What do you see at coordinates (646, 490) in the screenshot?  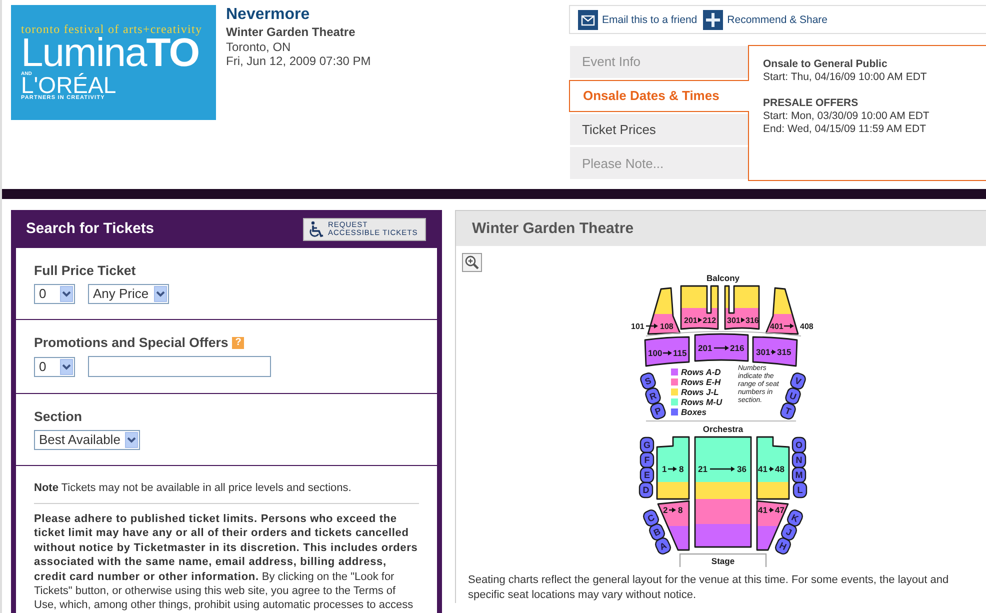 I see `box-seat-section: D` at bounding box center [646, 490].